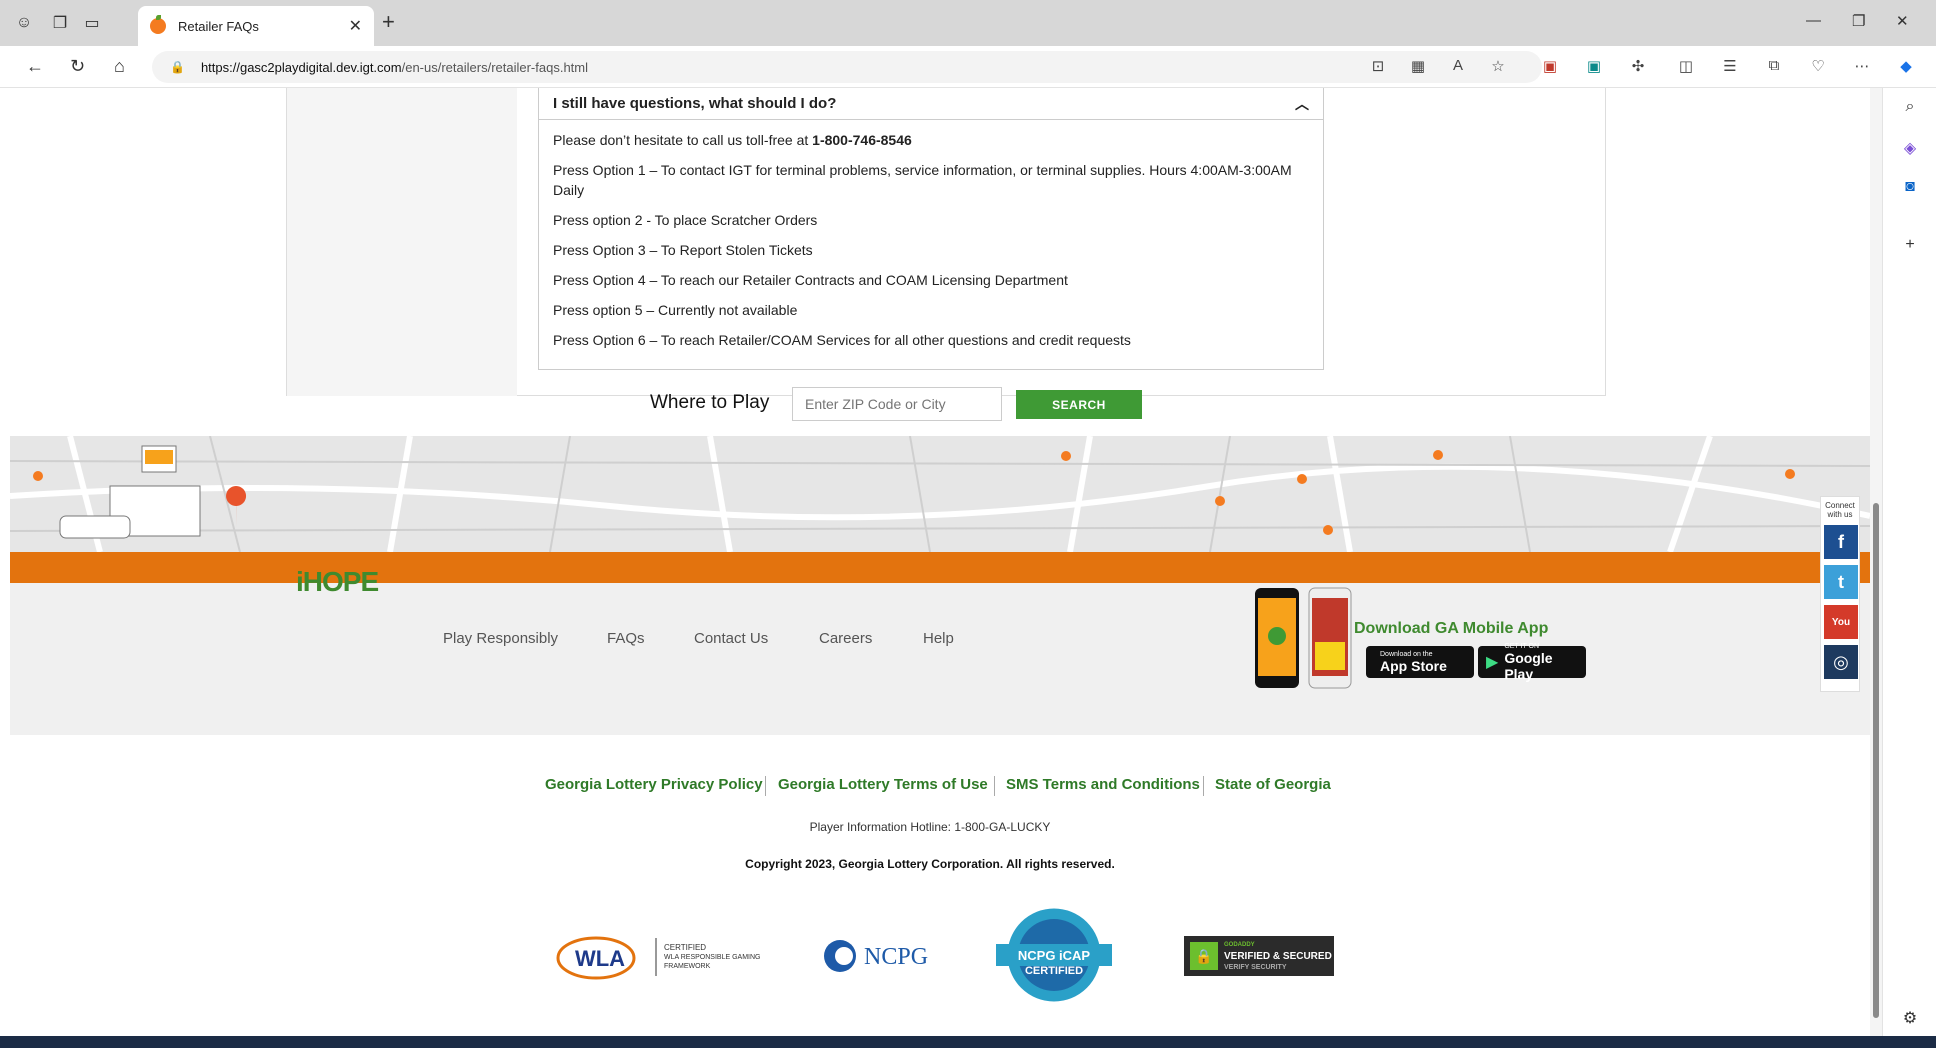 The width and height of the screenshot is (1936, 1048). What do you see at coordinates (1841, 662) in the screenshot?
I see `instagram-icon: ◎` at bounding box center [1841, 662].